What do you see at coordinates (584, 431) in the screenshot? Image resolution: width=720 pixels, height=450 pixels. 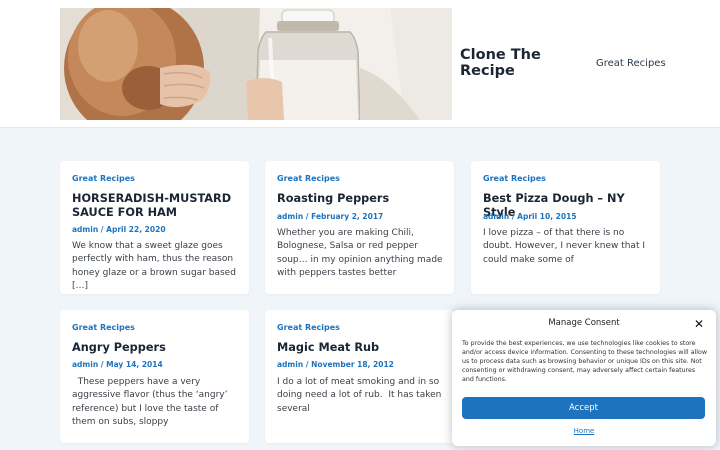 I see `consent-home-link: Home` at bounding box center [584, 431].